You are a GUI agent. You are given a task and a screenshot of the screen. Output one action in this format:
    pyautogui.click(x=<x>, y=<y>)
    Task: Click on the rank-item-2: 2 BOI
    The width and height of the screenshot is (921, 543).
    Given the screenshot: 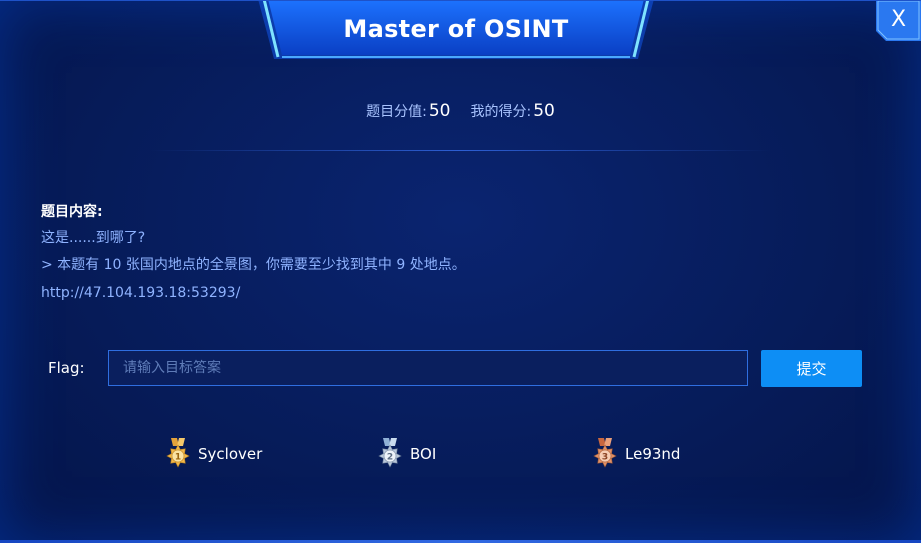 What is the action you would take?
    pyautogui.click(x=406, y=454)
    